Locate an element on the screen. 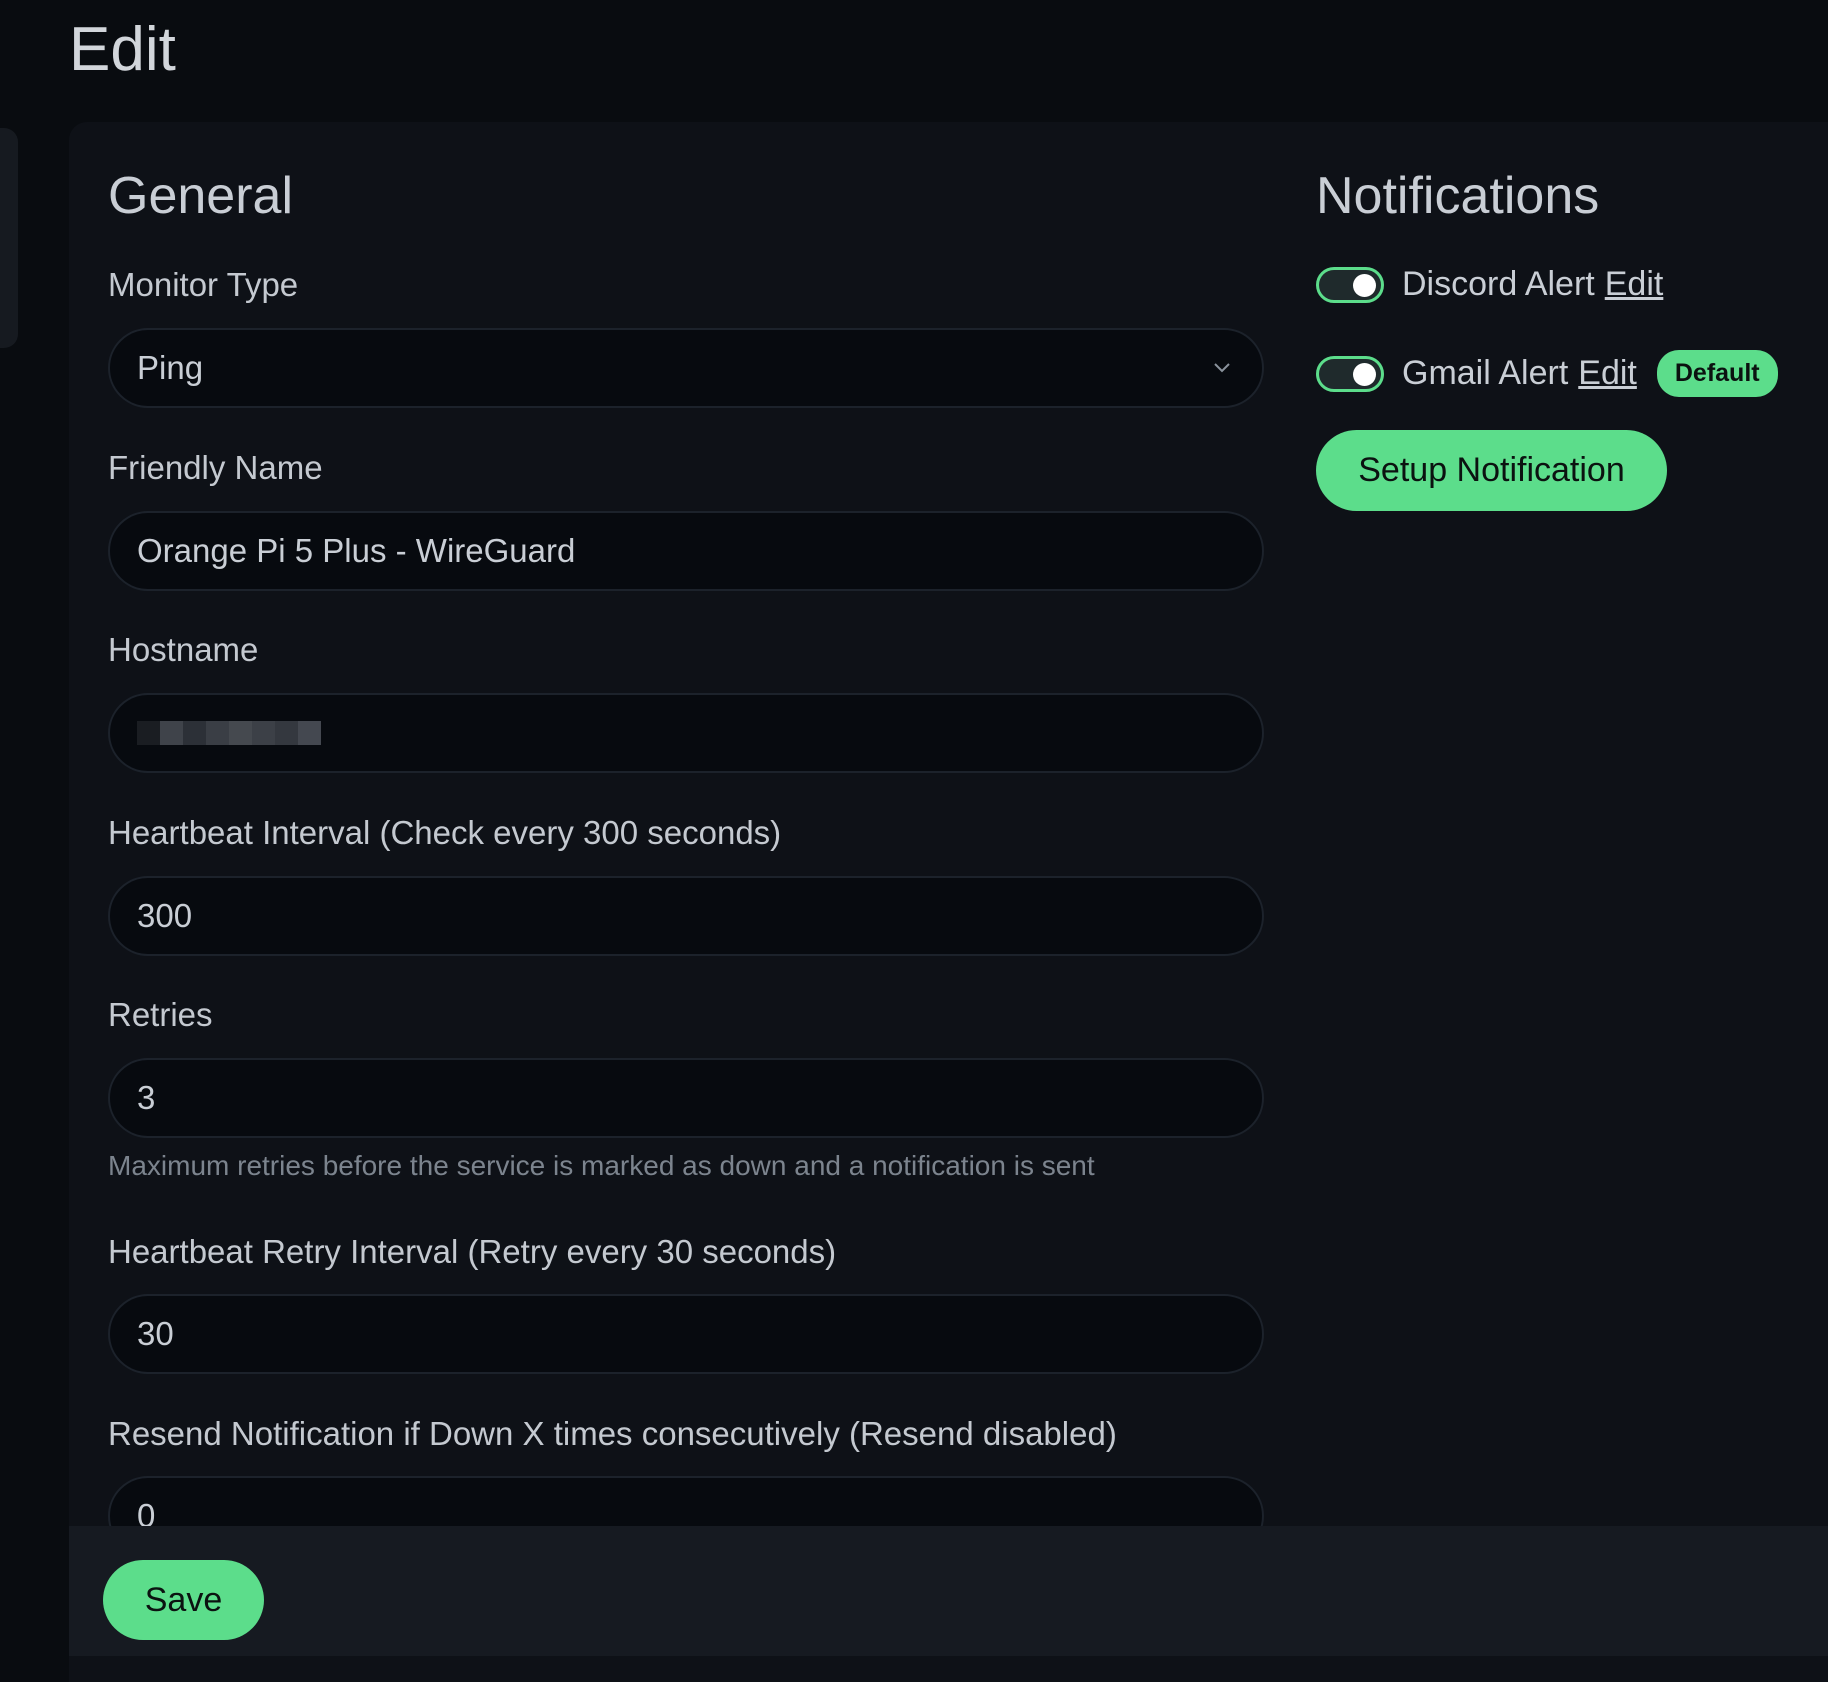  gmail-alert-edit-link: Edit is located at coordinates (1607, 373).